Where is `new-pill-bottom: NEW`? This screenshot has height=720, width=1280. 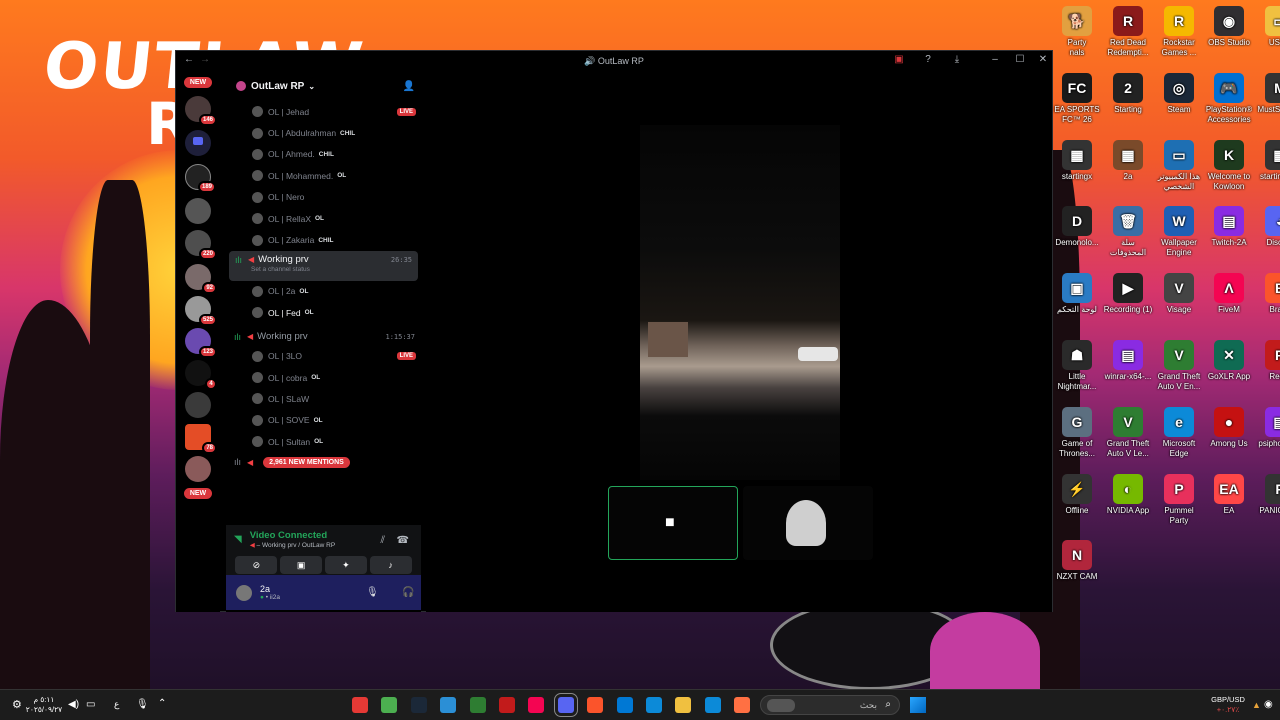
new-pill-bottom: NEW is located at coordinates (198, 493).